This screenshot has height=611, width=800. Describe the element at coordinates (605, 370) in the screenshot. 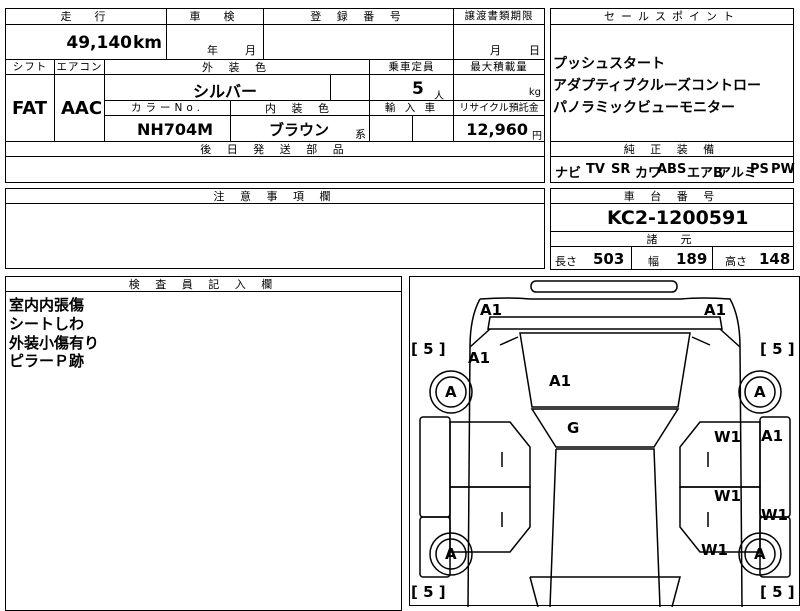

I see `hood-shape` at that location.